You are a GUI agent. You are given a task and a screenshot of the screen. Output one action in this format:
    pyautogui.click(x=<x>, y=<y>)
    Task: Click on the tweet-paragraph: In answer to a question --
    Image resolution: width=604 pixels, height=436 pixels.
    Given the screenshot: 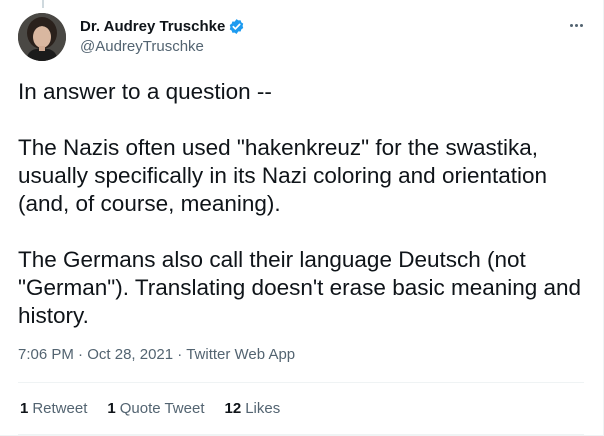 What is the action you would take?
    pyautogui.click(x=145, y=91)
    